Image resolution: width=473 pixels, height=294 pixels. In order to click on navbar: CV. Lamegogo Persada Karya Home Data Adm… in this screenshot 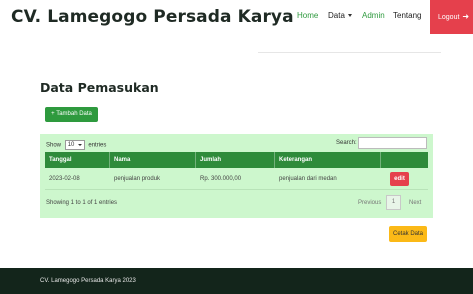, I will do `click(236, 17)`.